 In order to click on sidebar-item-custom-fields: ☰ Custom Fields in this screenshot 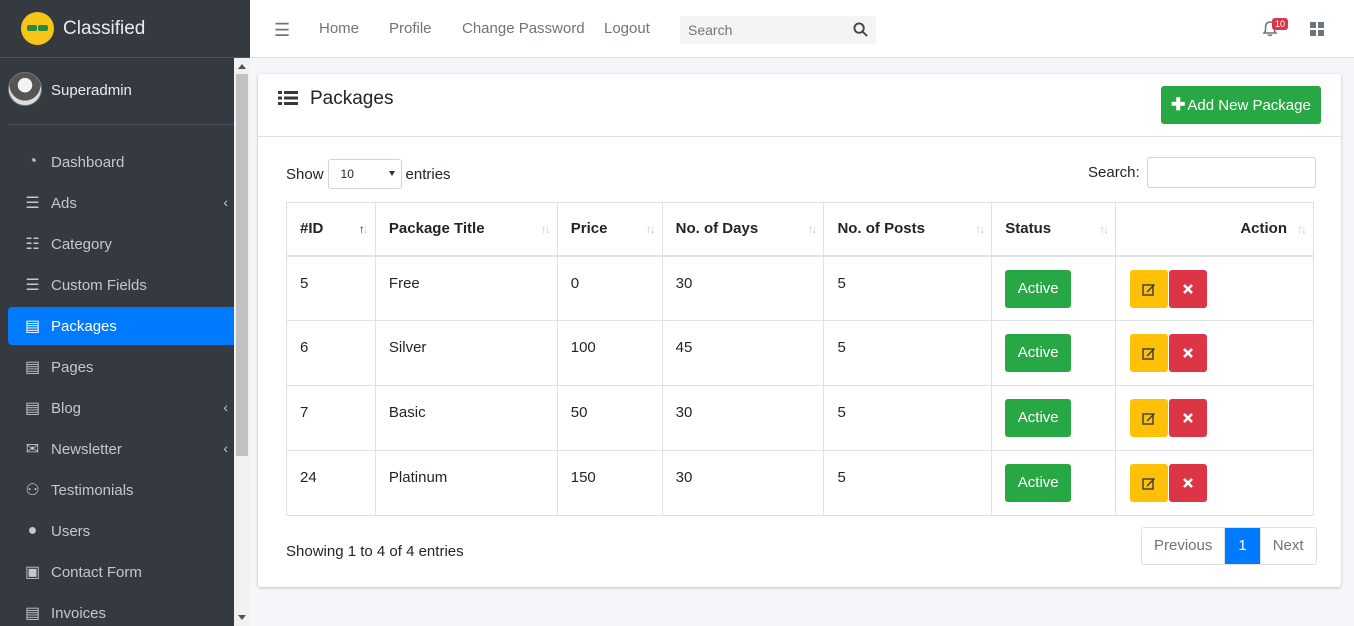, I will do `click(125, 285)`.